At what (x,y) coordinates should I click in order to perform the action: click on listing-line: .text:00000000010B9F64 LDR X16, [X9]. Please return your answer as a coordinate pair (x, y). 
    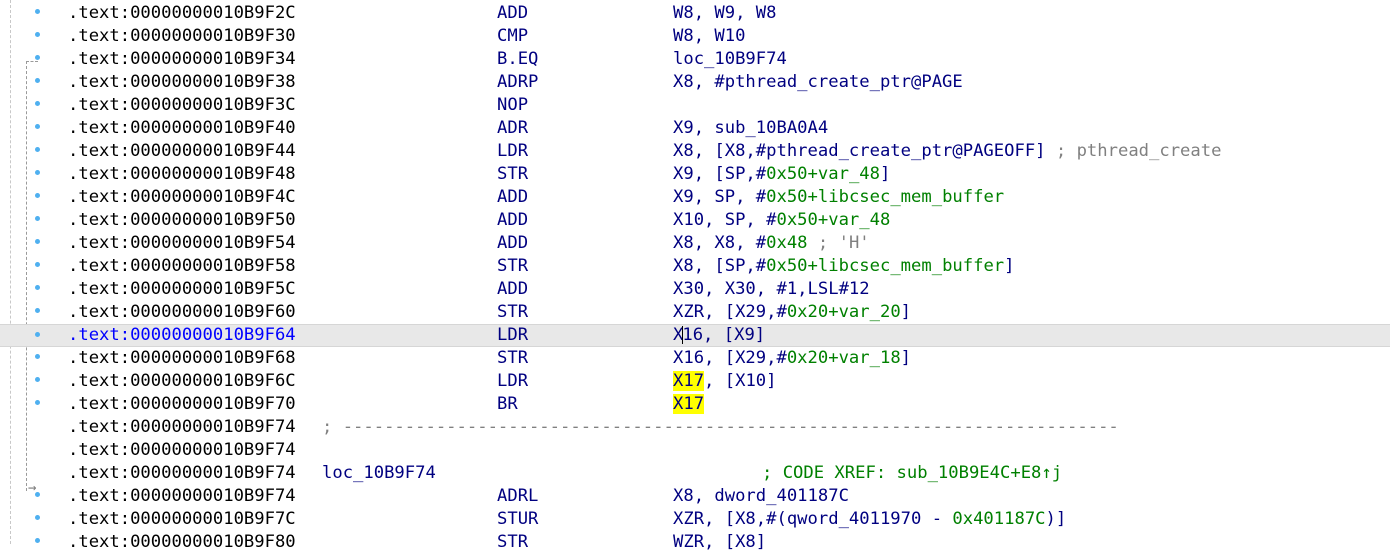
    Looking at the image, I should click on (695, 335).